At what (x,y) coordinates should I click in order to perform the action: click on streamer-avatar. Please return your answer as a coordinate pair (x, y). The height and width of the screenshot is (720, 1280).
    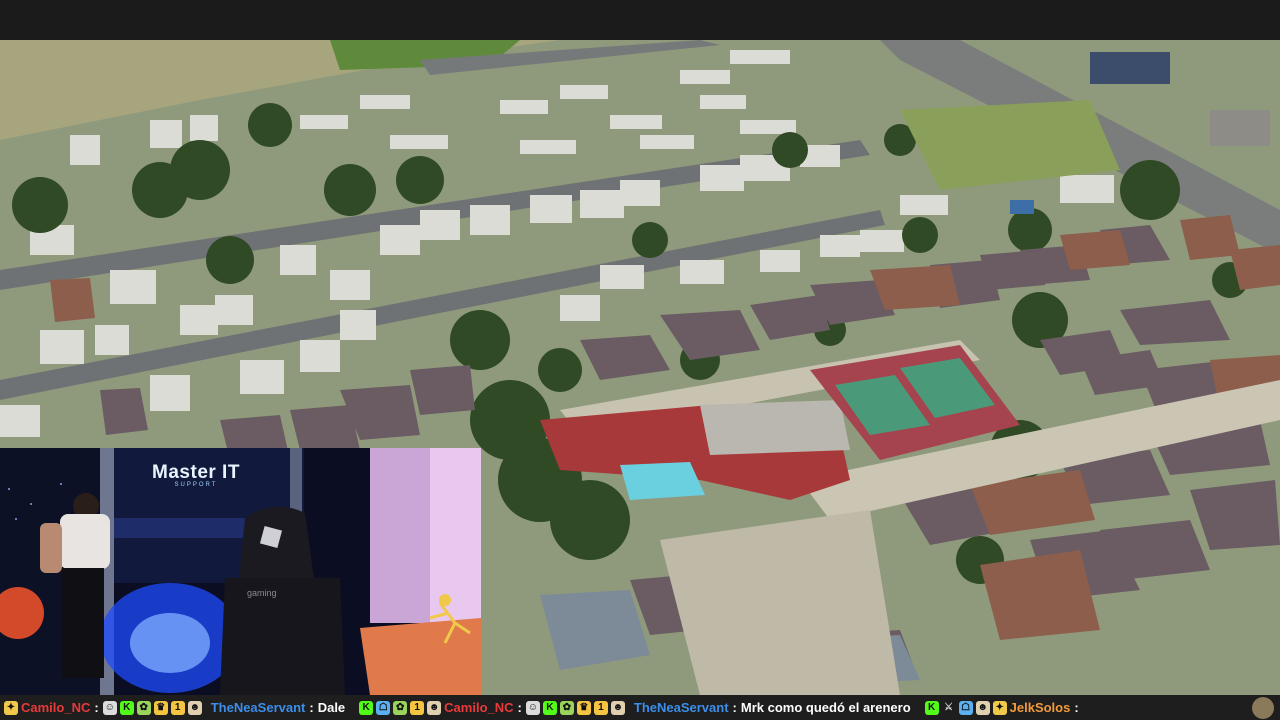
    Looking at the image, I should click on (1263, 708).